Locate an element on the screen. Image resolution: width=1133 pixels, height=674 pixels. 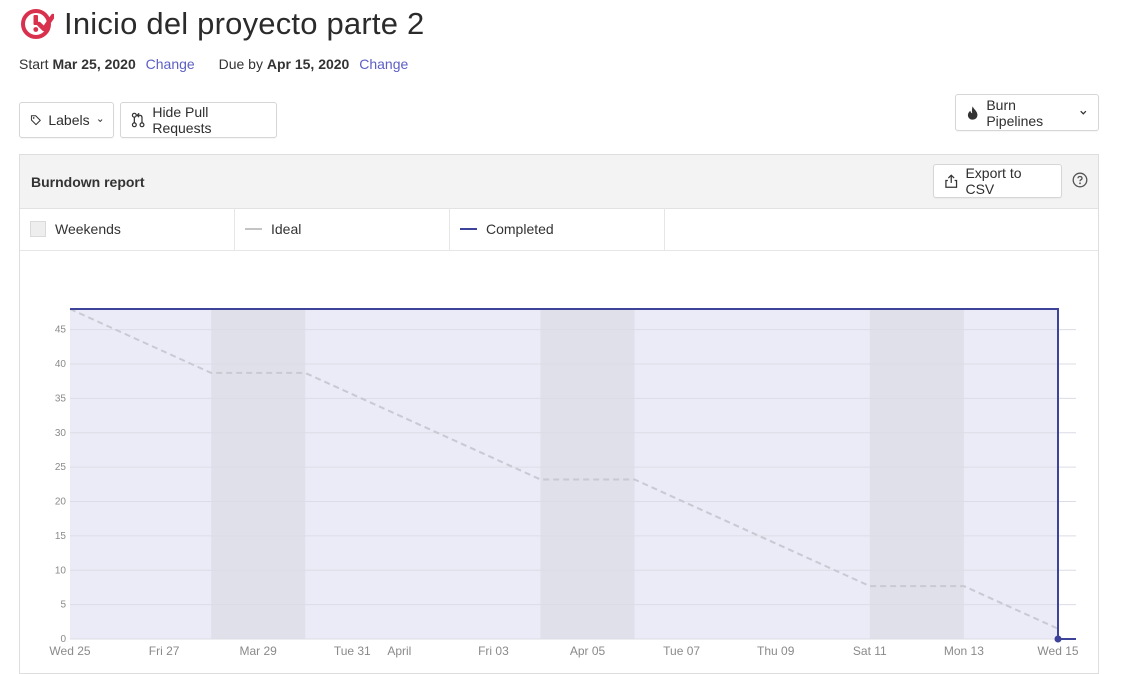
y-tick-label: 40 is located at coordinates (61, 364).